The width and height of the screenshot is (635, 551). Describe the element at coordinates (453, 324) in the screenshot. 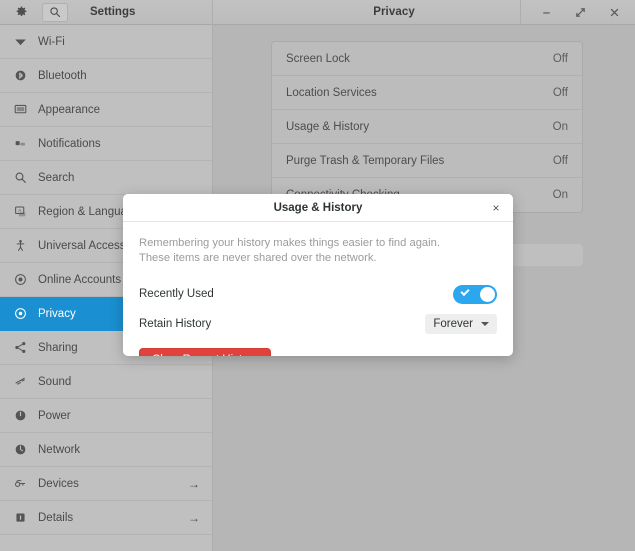

I see `retain-history-value: Forever` at that location.